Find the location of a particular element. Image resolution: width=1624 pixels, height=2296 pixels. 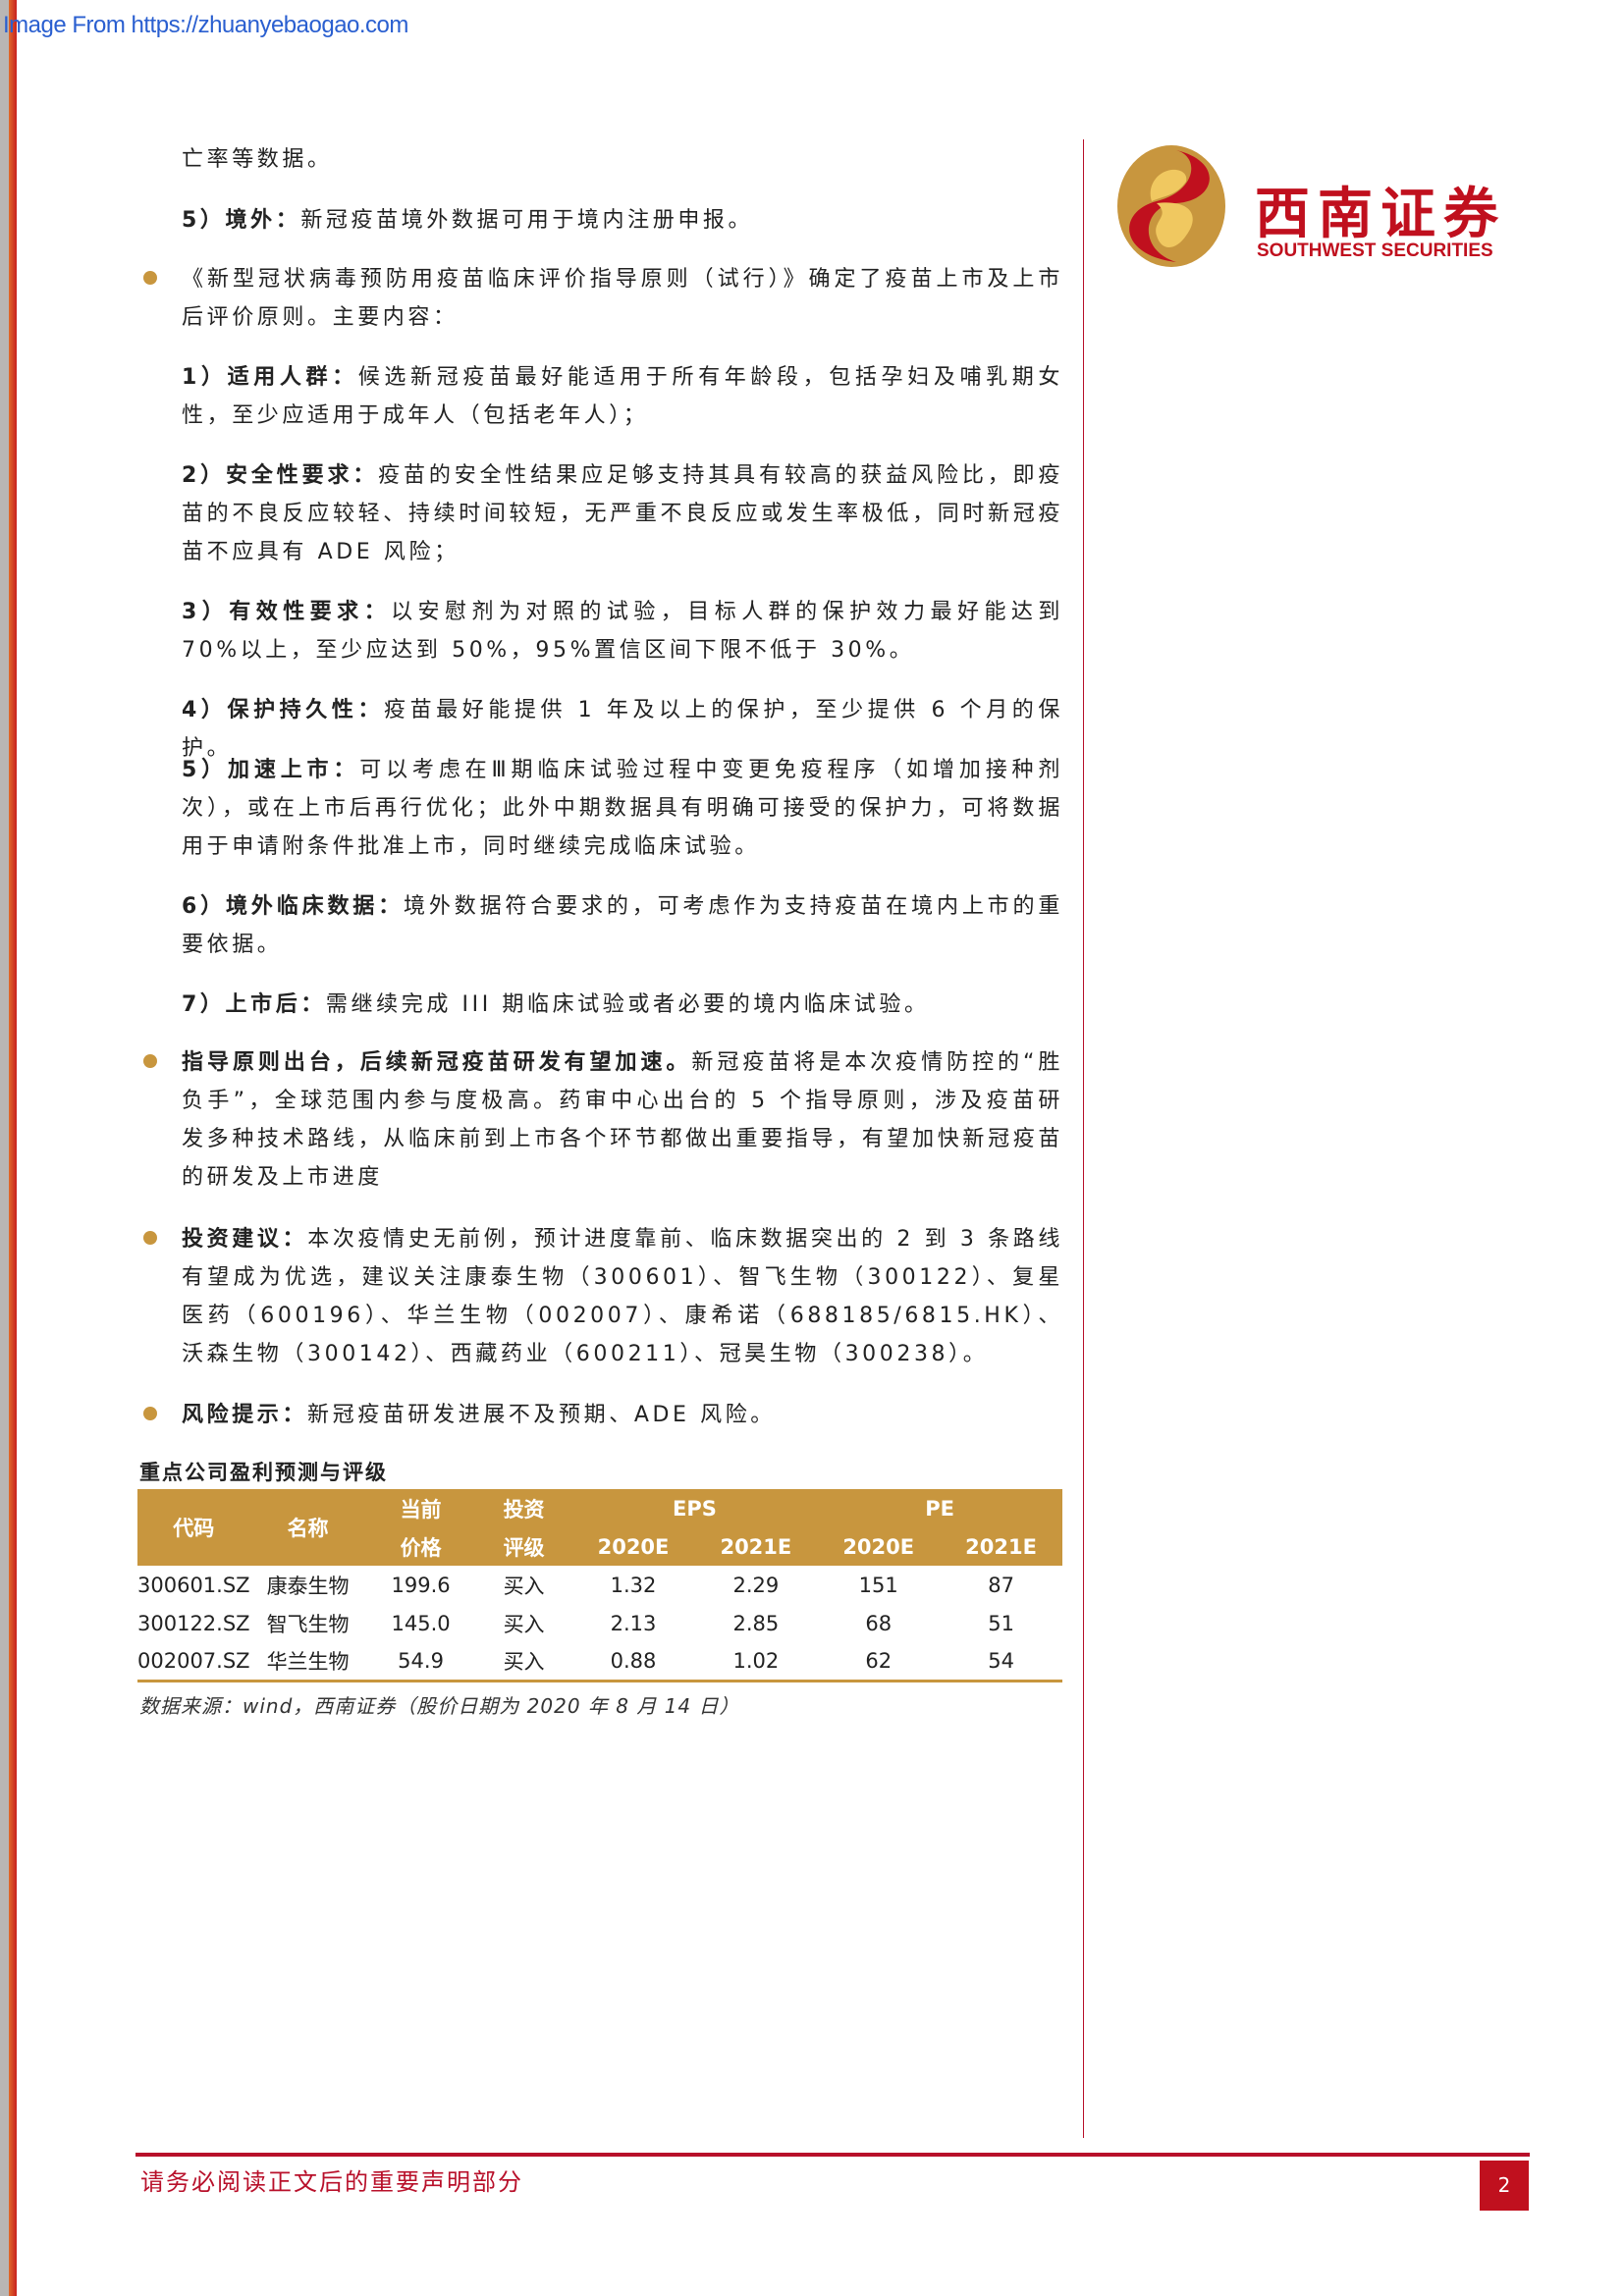

table-title: 重点公司盈利预测与评级 is located at coordinates (263, 1472).